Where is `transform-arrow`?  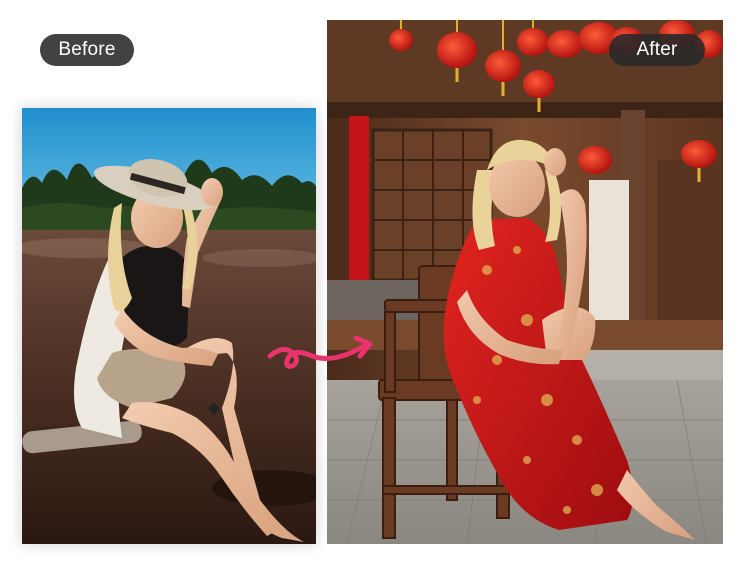
transform-arrow is located at coordinates (320, 352).